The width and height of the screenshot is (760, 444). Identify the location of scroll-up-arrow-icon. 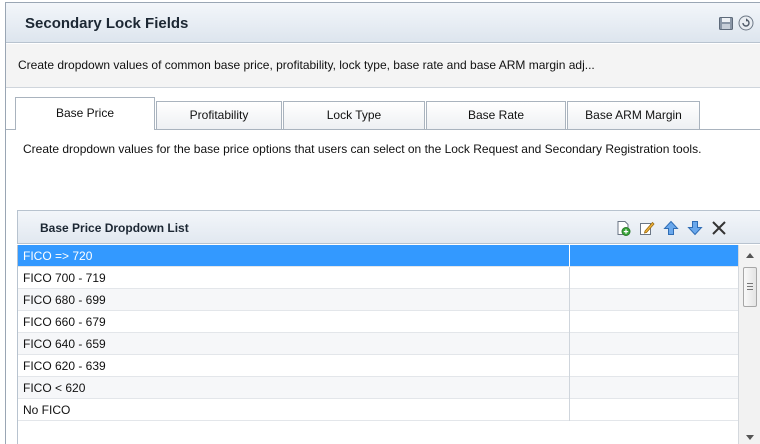
(750, 255).